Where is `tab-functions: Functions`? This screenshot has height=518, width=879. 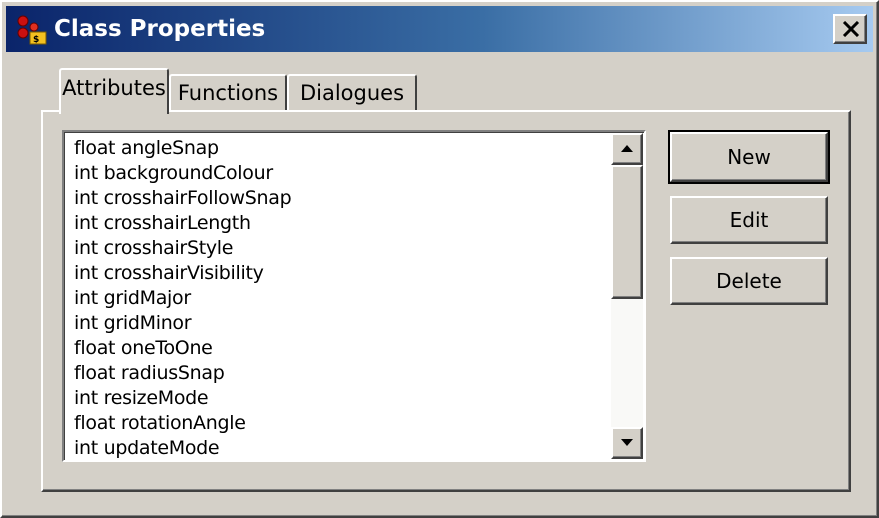
tab-functions: Functions is located at coordinates (228, 93).